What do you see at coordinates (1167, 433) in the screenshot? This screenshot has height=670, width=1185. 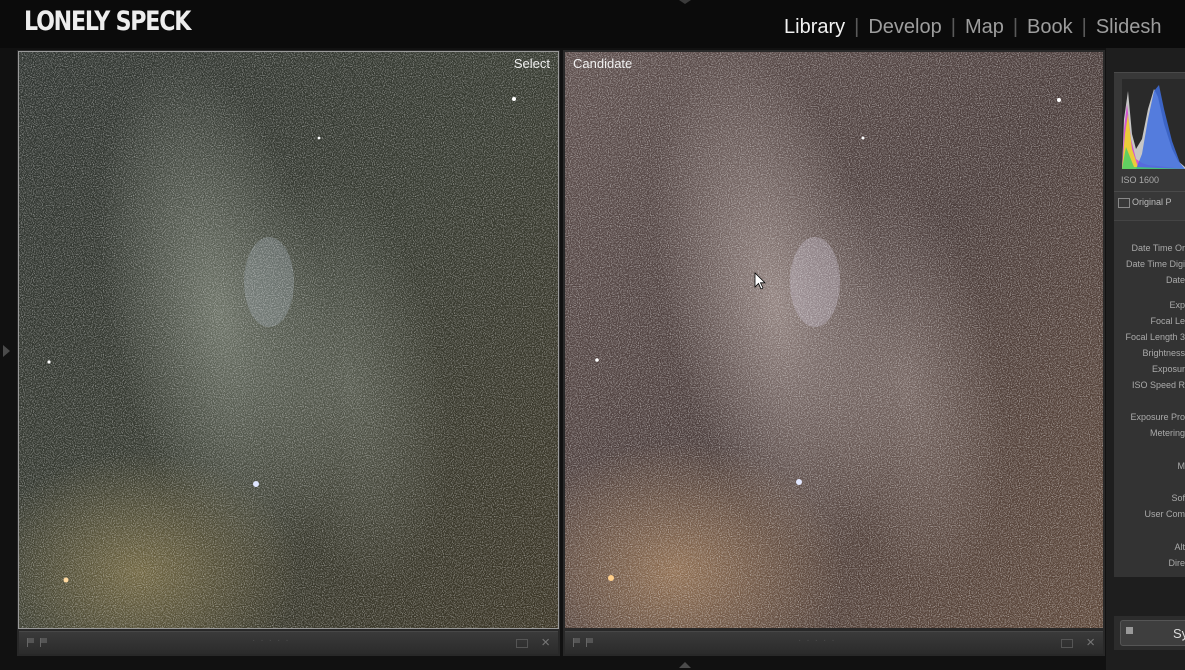 I see `metadata-label: Metering` at bounding box center [1167, 433].